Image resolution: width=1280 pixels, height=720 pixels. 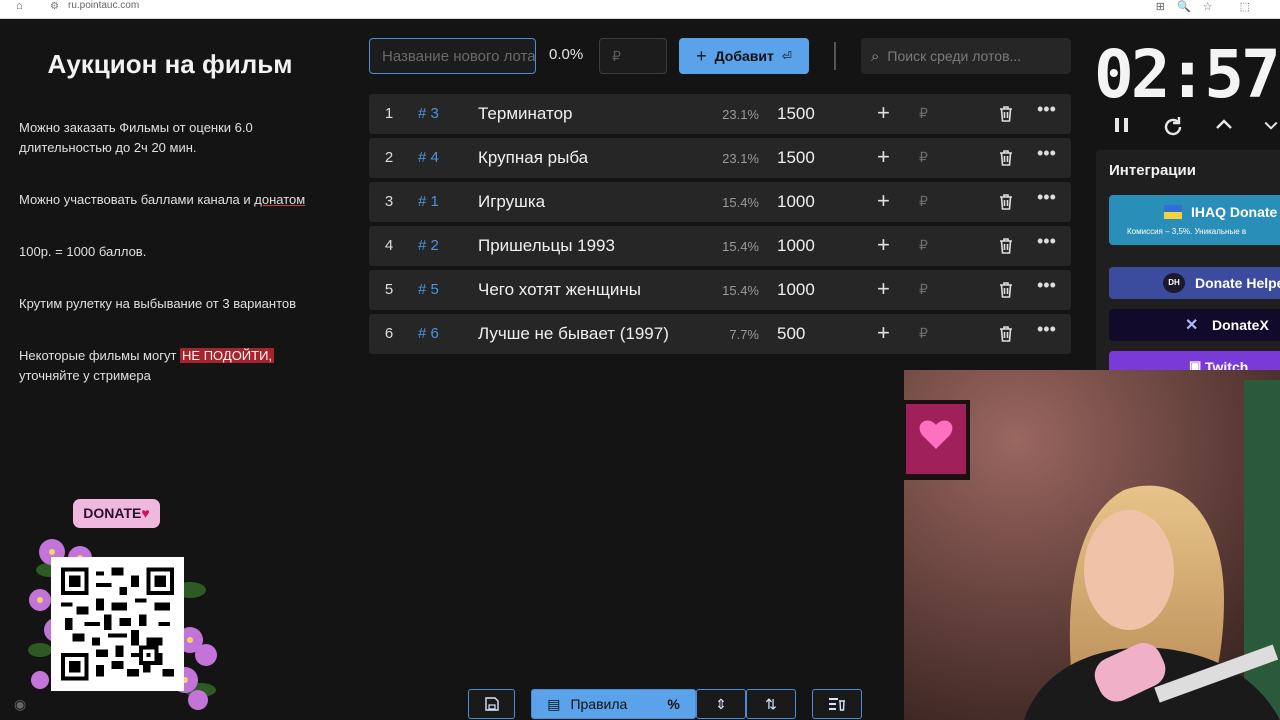 I want to click on reset-icon, so click(x=1173, y=127).